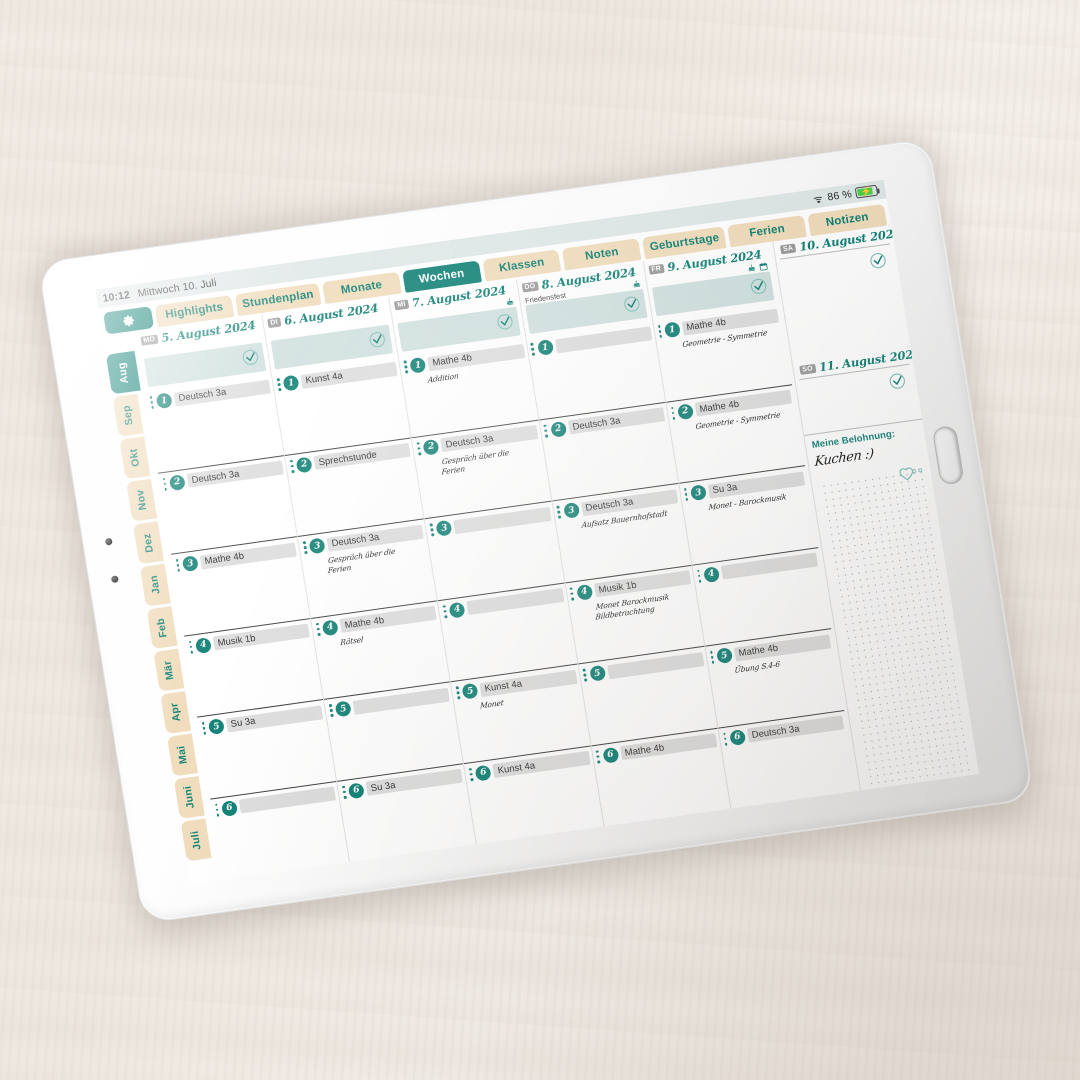  Describe the element at coordinates (135, 458) in the screenshot. I see `month-tab-okt: Okt` at that location.